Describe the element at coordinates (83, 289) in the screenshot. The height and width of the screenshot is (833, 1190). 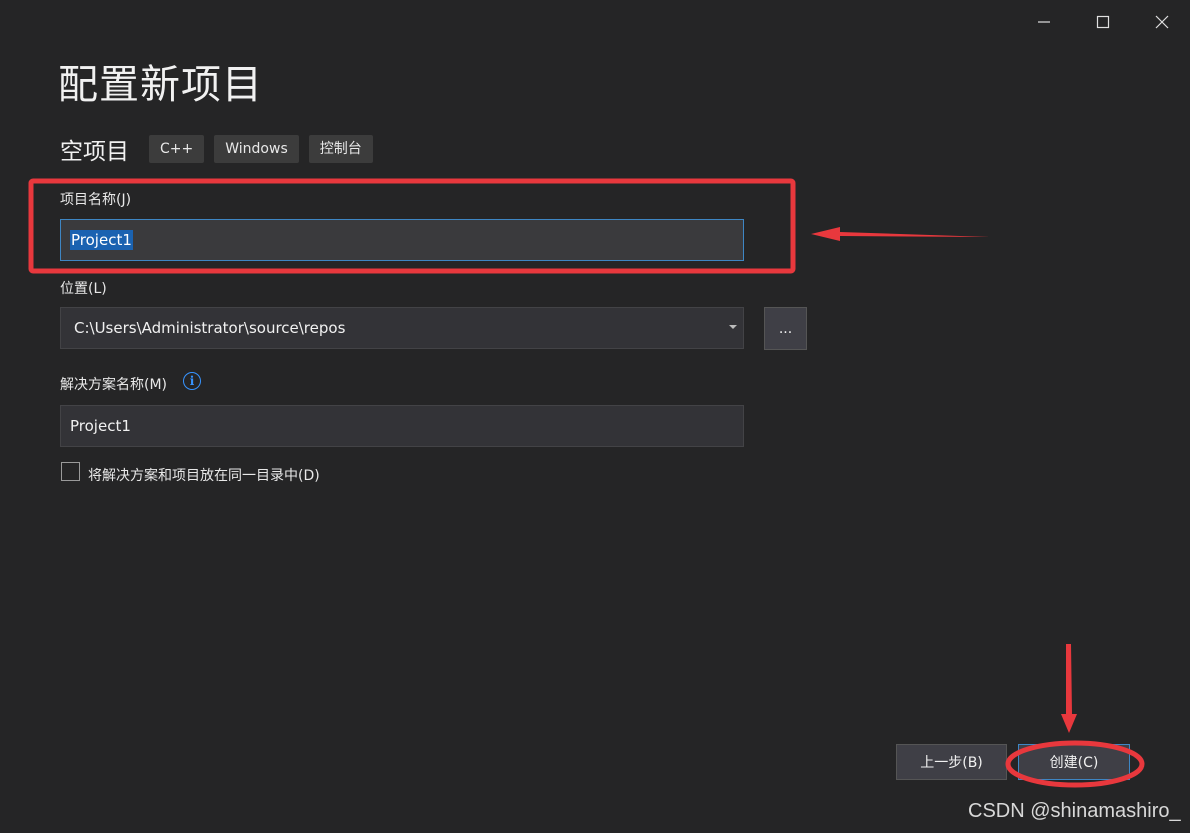
I see `location-label: 位置(L)` at that location.